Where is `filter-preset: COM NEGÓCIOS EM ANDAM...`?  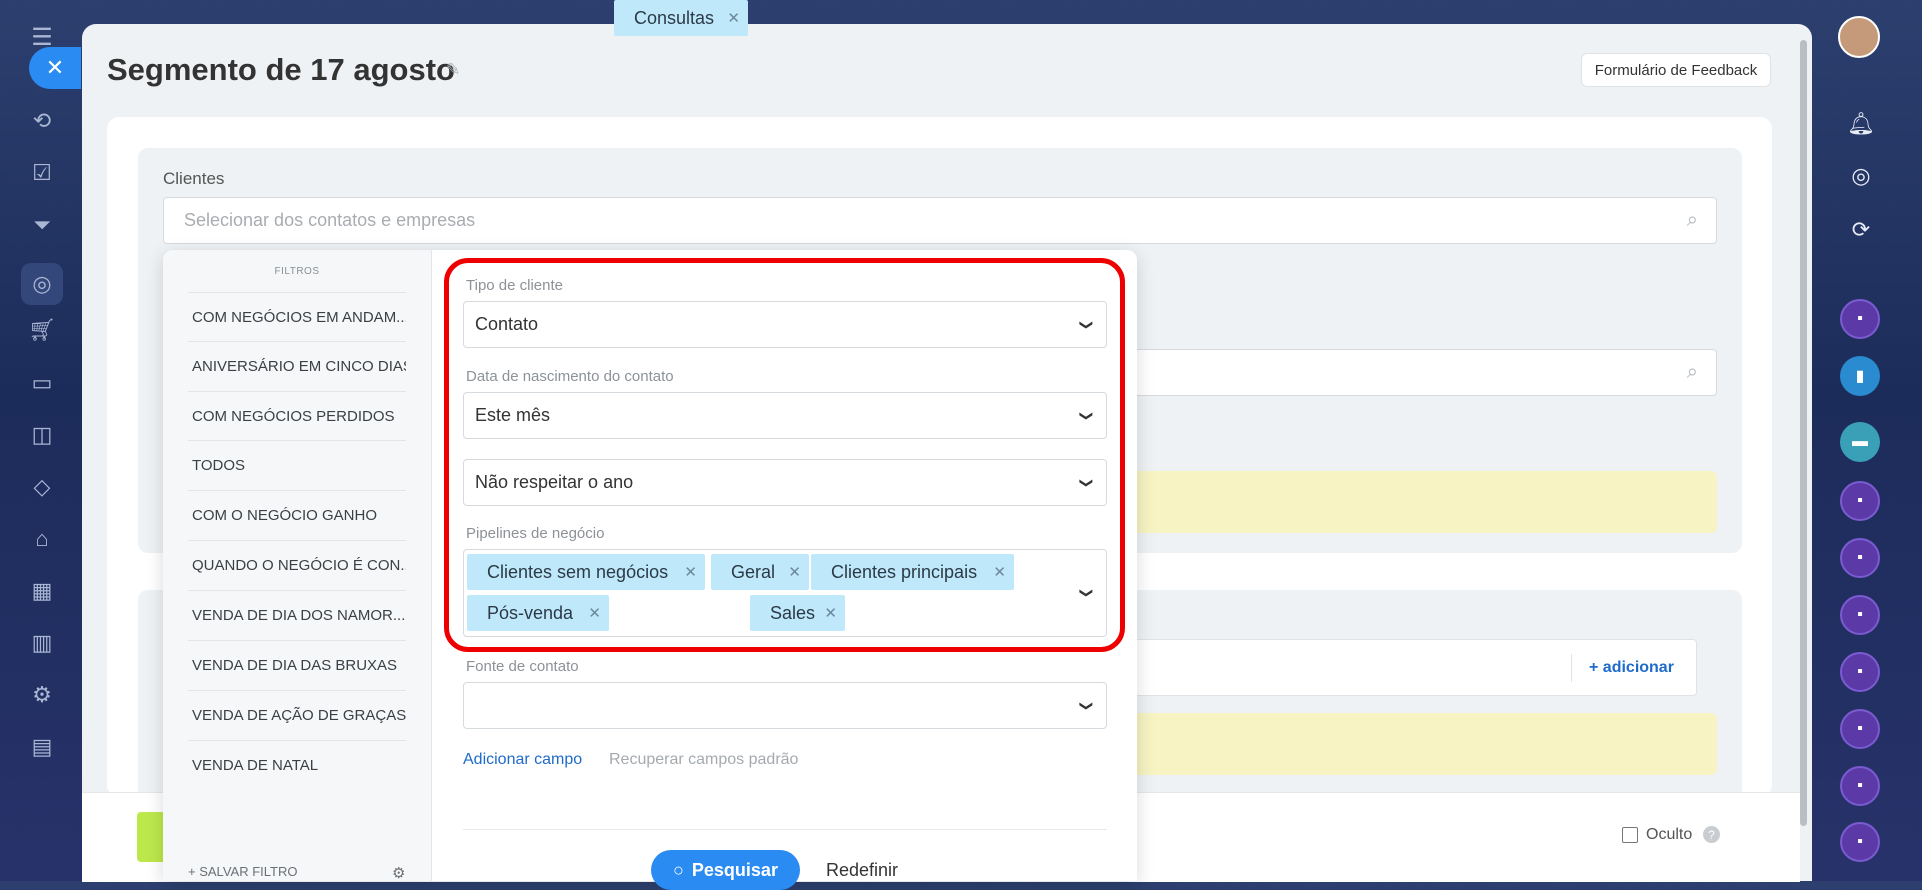
filter-preset: COM NEGÓCIOS EM ANDAM... is located at coordinates (297, 316).